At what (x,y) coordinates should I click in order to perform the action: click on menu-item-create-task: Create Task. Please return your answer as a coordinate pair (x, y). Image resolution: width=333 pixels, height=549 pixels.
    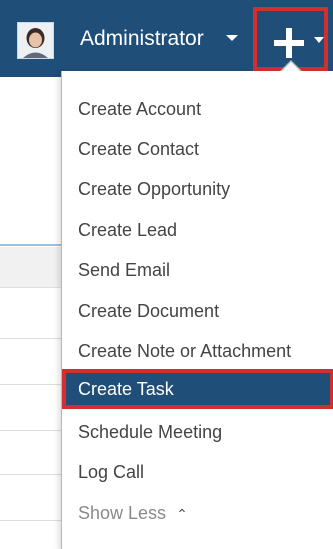
    Looking at the image, I should click on (197, 389).